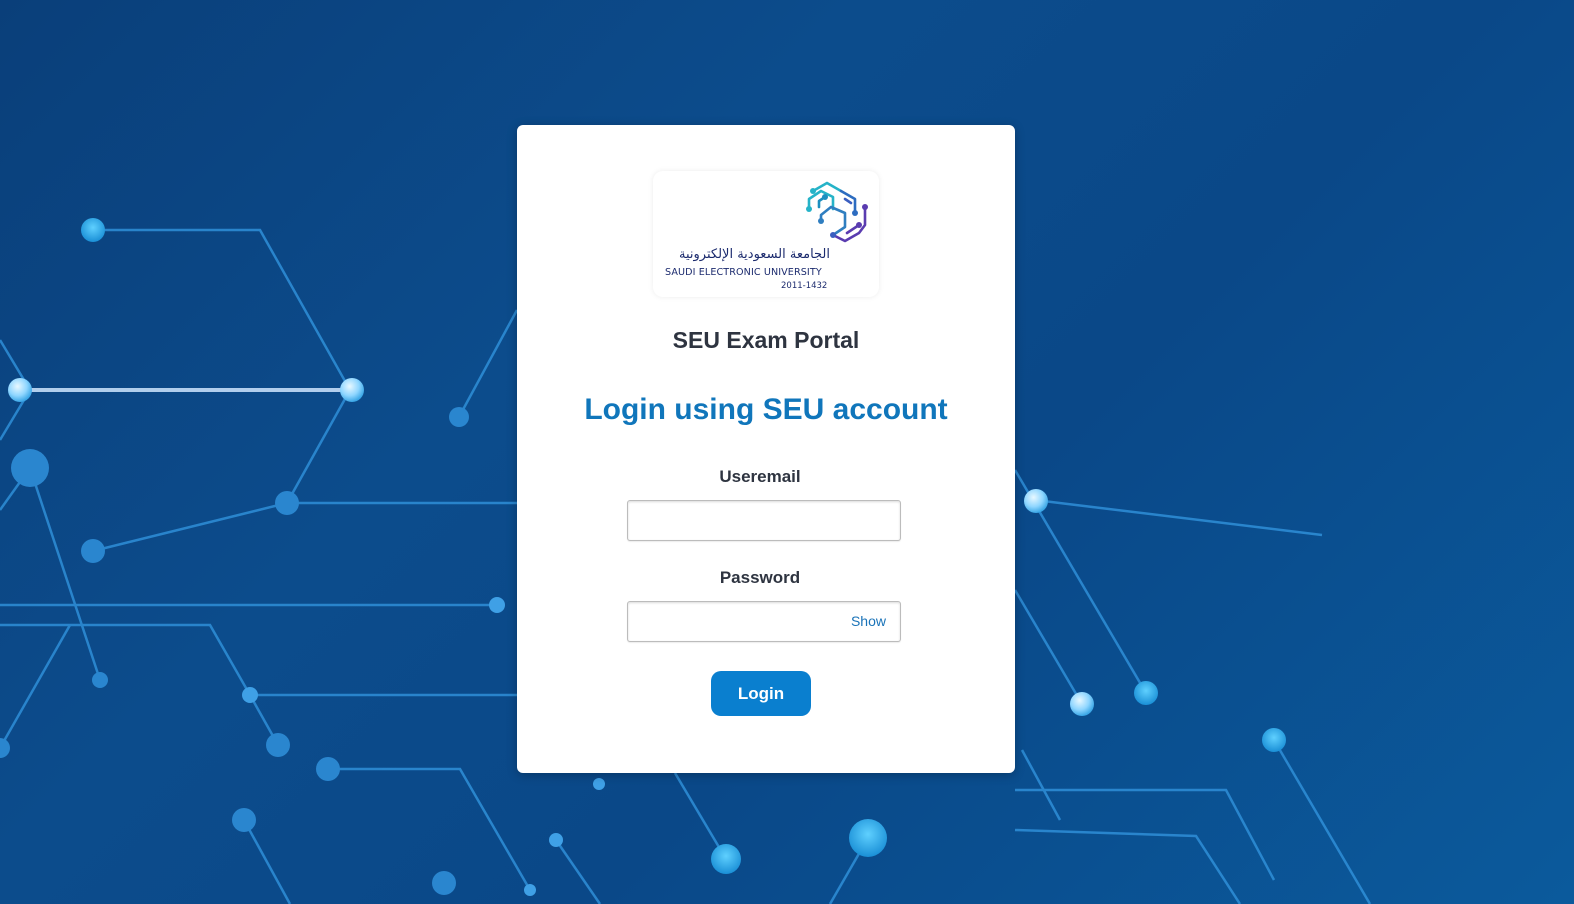 This screenshot has height=904, width=1574. Describe the element at coordinates (868, 621) in the screenshot. I see `show-password-toggle: Show` at that location.